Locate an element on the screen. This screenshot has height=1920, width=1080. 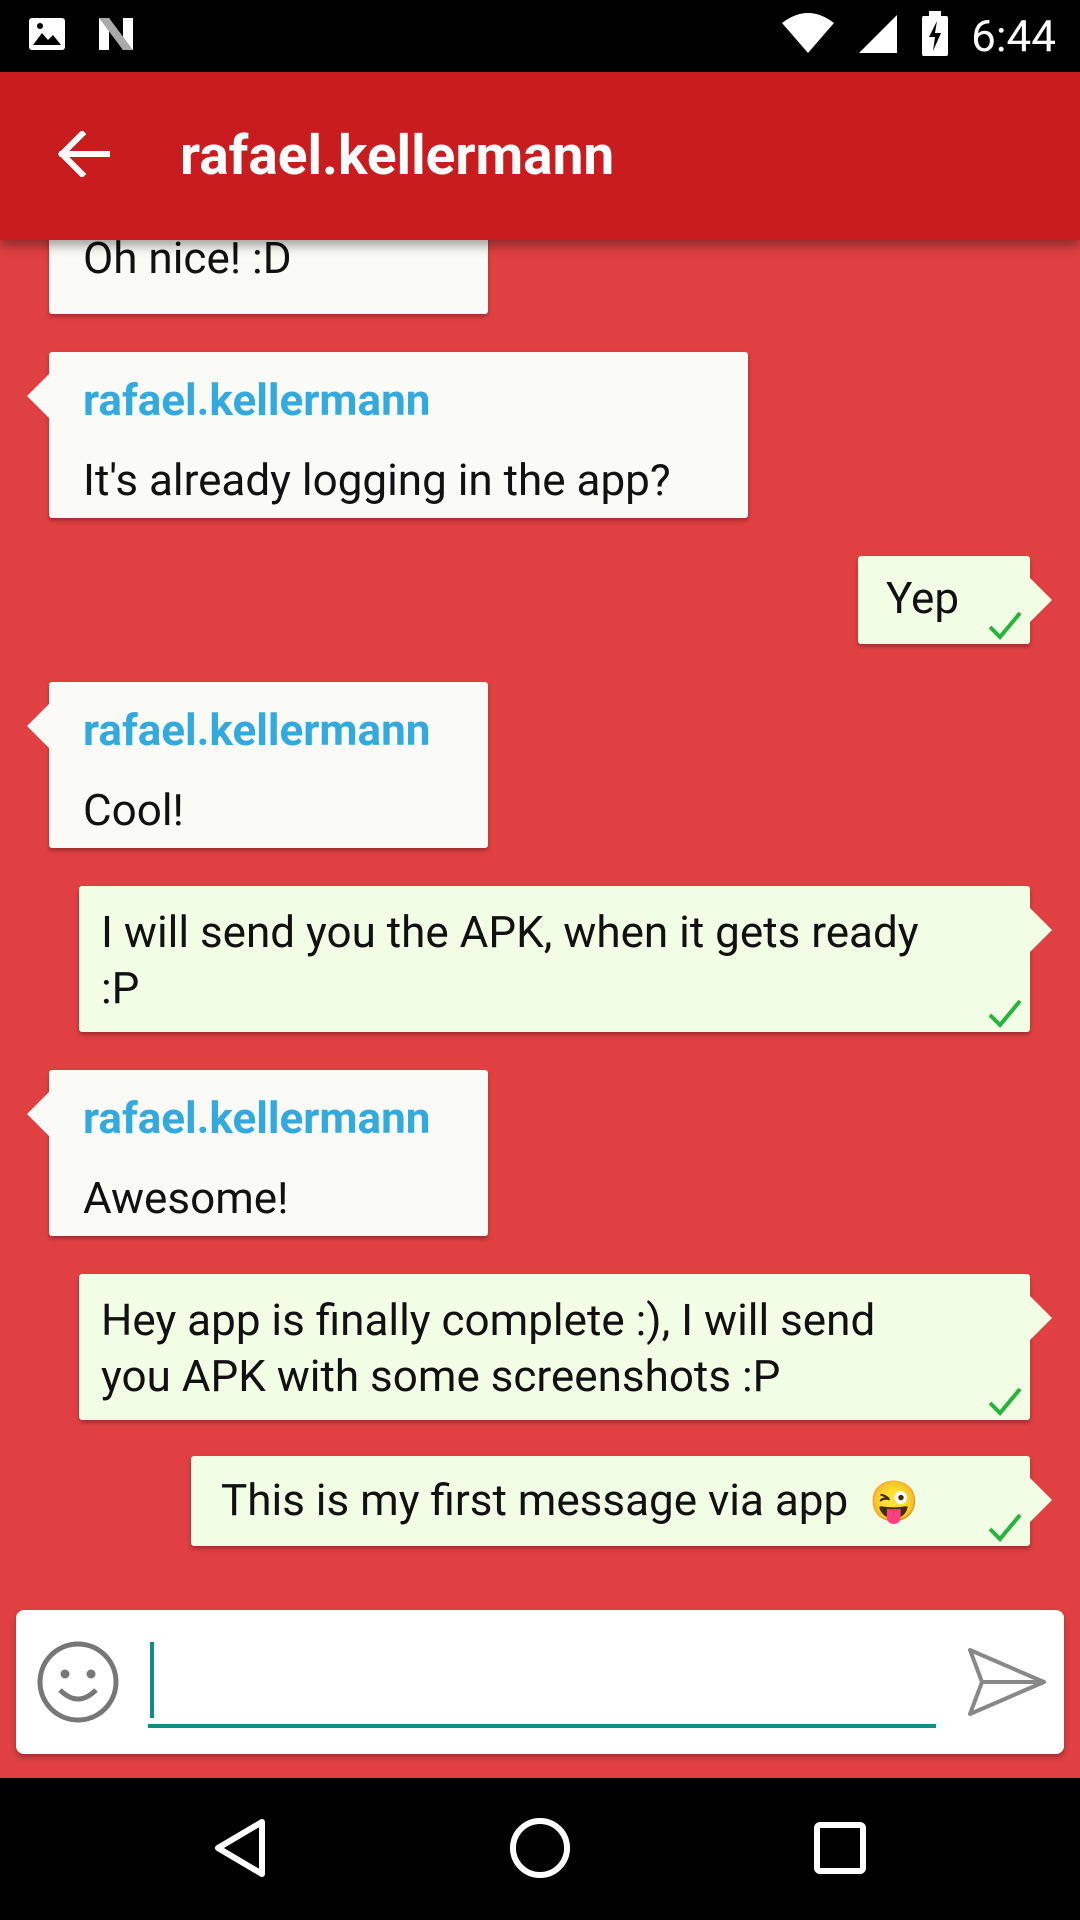
outgoing-message: This is my first message via app 😜 is located at coordinates (621, 1501).